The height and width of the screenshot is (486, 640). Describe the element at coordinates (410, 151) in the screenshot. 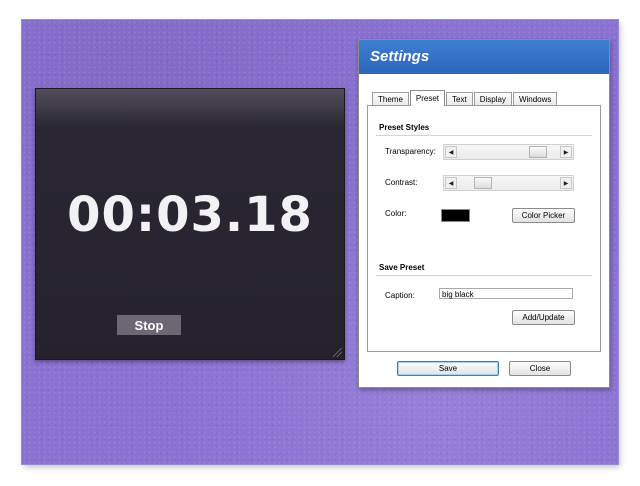

I see `transparency-label: Transparency:` at that location.